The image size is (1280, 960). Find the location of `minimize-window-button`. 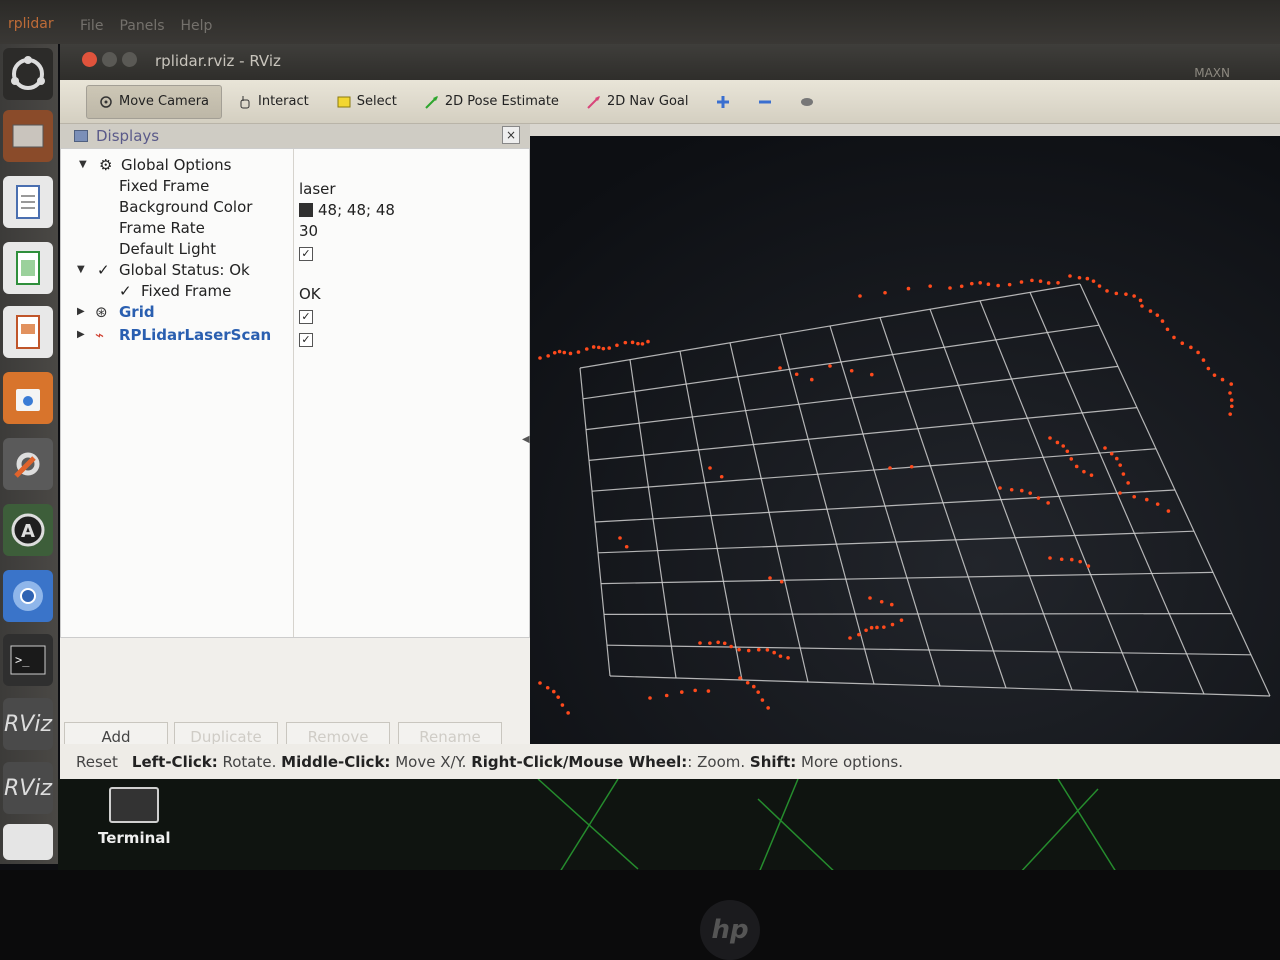

minimize-window-button is located at coordinates (109, 59).